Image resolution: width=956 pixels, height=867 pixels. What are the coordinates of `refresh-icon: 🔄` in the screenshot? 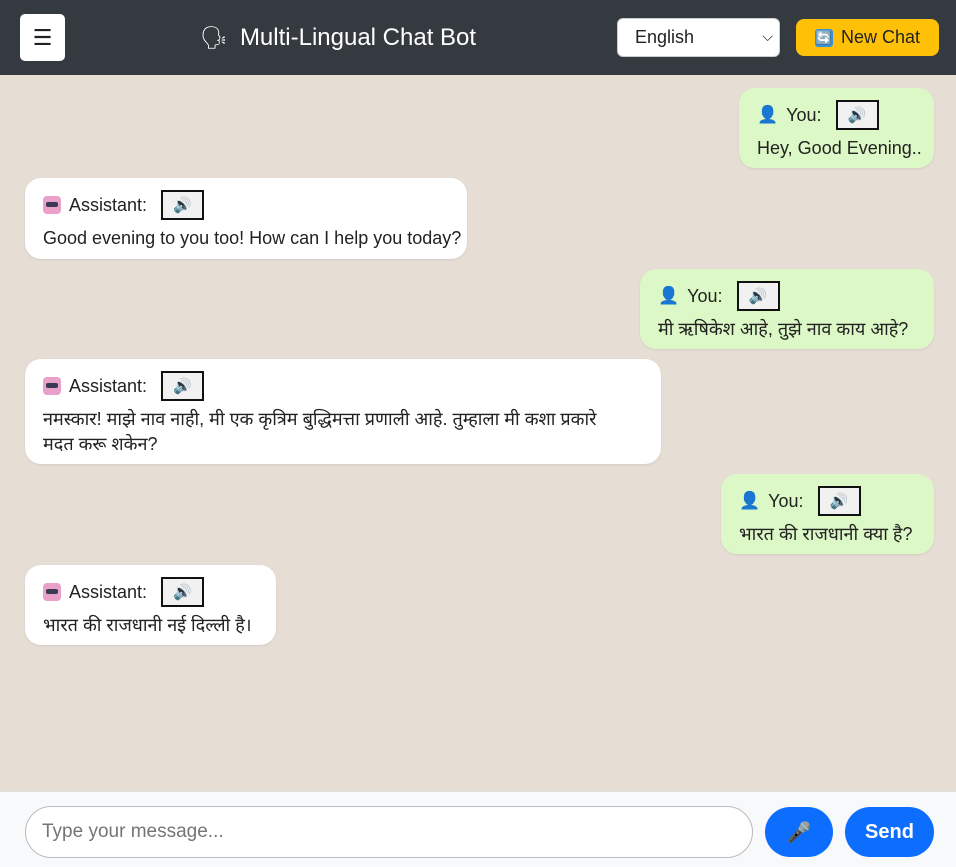 It's located at (823, 37).